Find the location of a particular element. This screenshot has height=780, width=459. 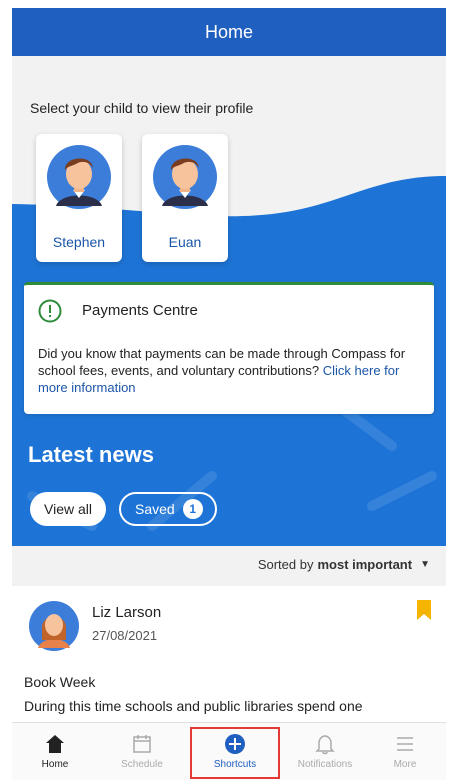

app-header: Home is located at coordinates (229, 32).